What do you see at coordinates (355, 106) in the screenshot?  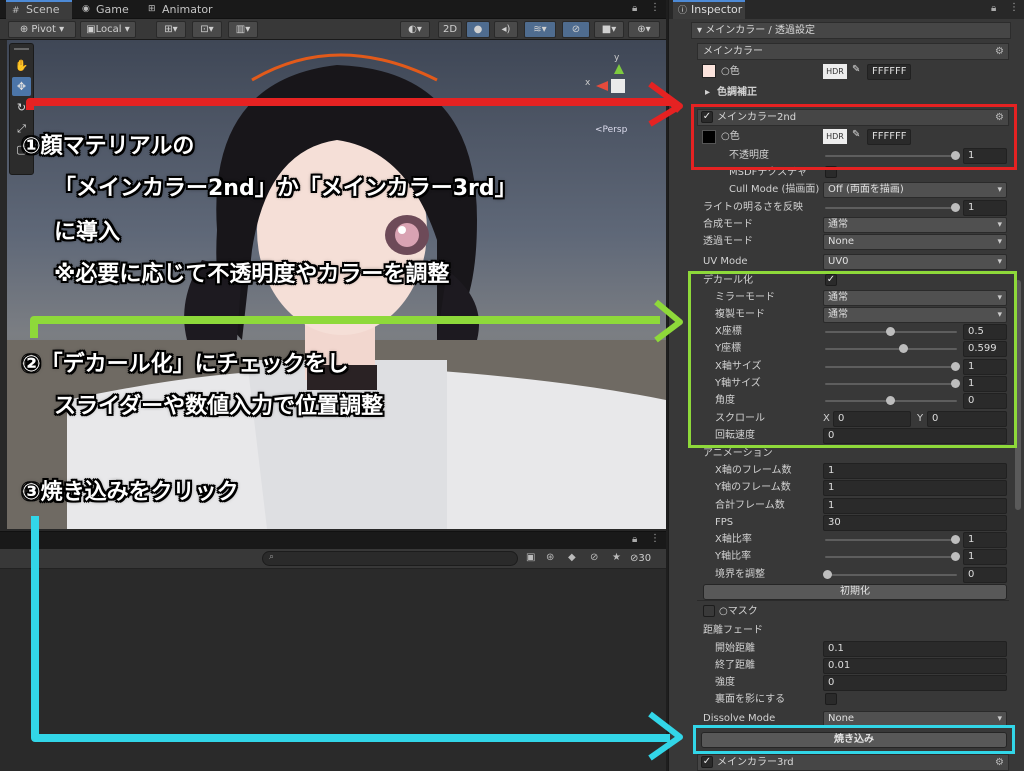 I see `red-arrow` at bounding box center [355, 106].